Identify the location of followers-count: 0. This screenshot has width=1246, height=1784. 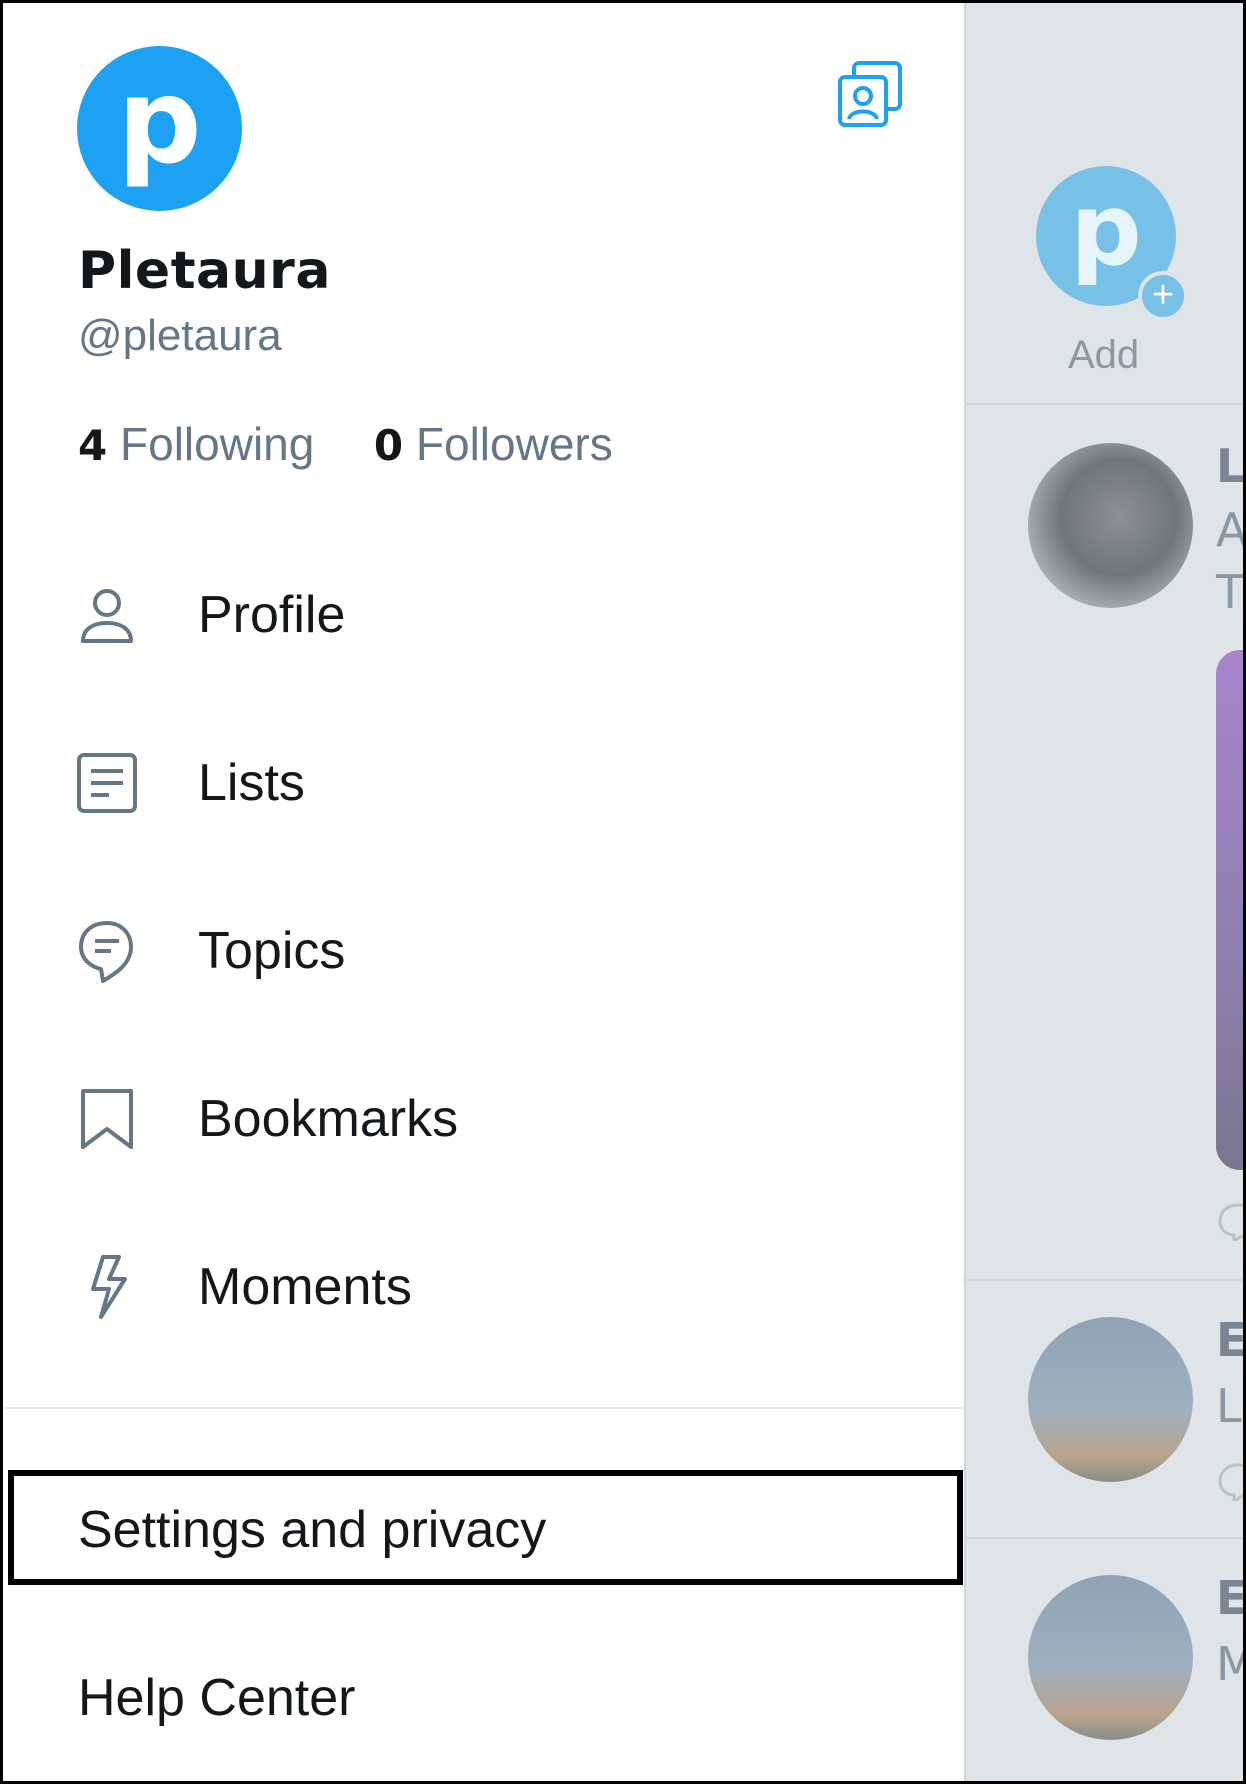
(388, 445).